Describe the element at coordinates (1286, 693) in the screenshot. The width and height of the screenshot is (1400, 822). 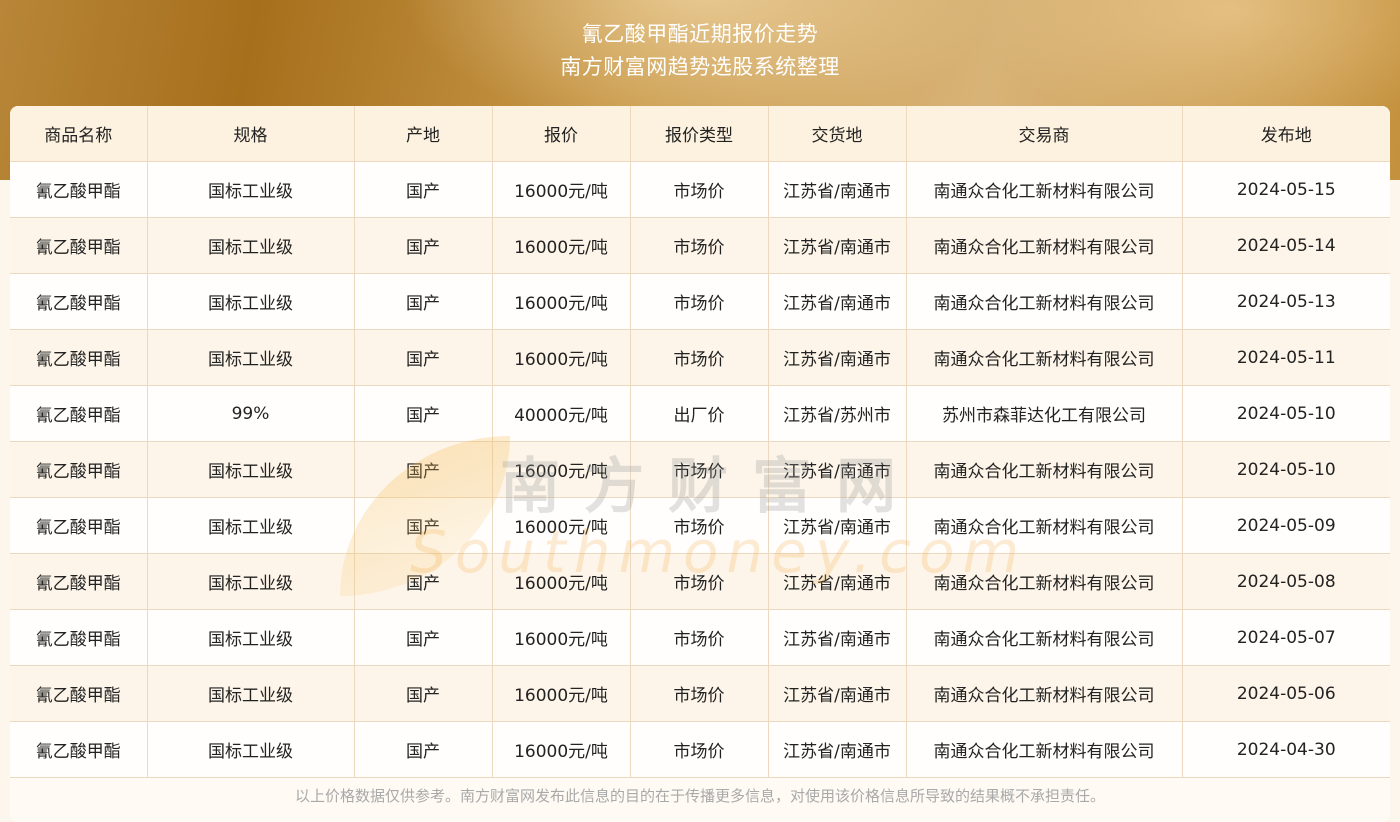
I see `cell-date: 2024-05-06` at that location.